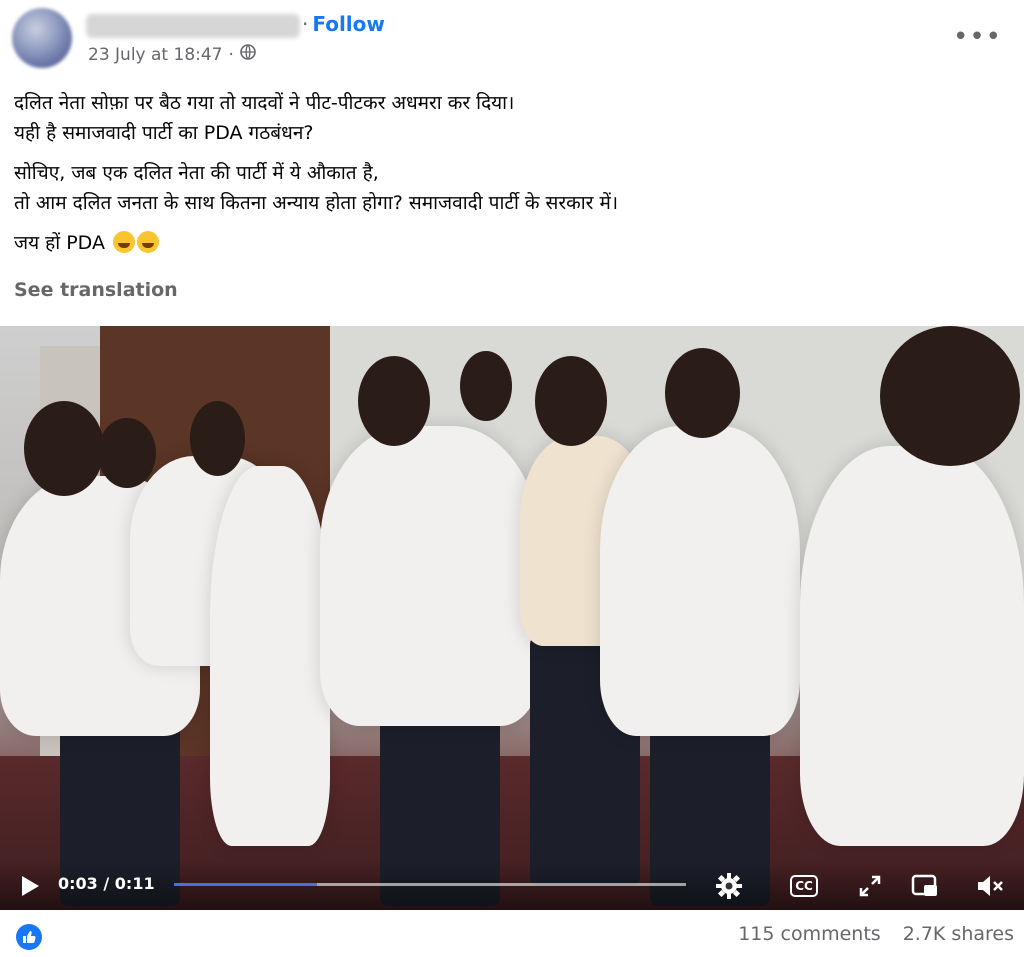 The image size is (1024, 957). Describe the element at coordinates (977, 37) in the screenshot. I see `more-options-icon: •••` at that location.